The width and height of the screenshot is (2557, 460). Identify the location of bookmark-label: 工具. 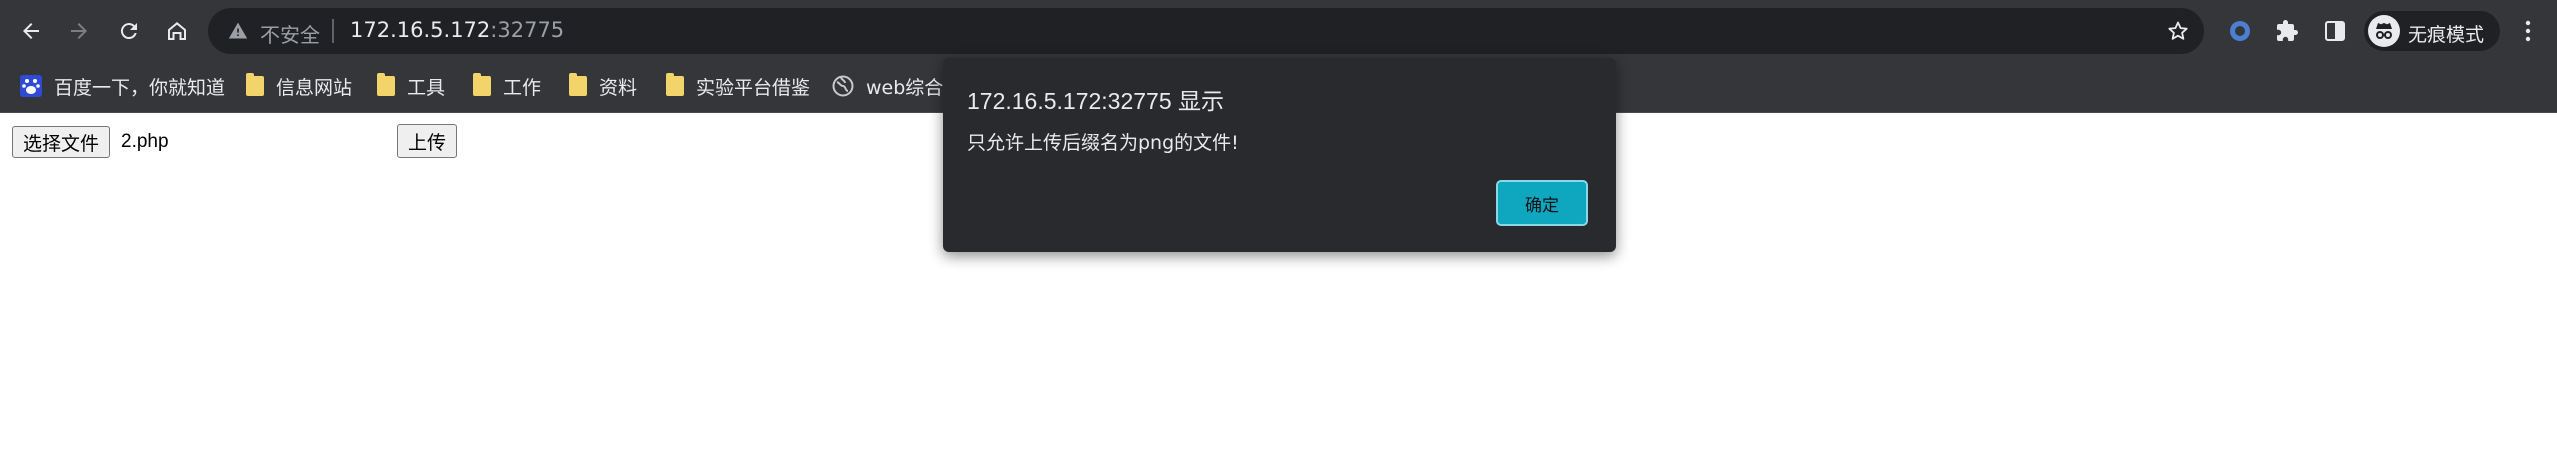
(426, 87).